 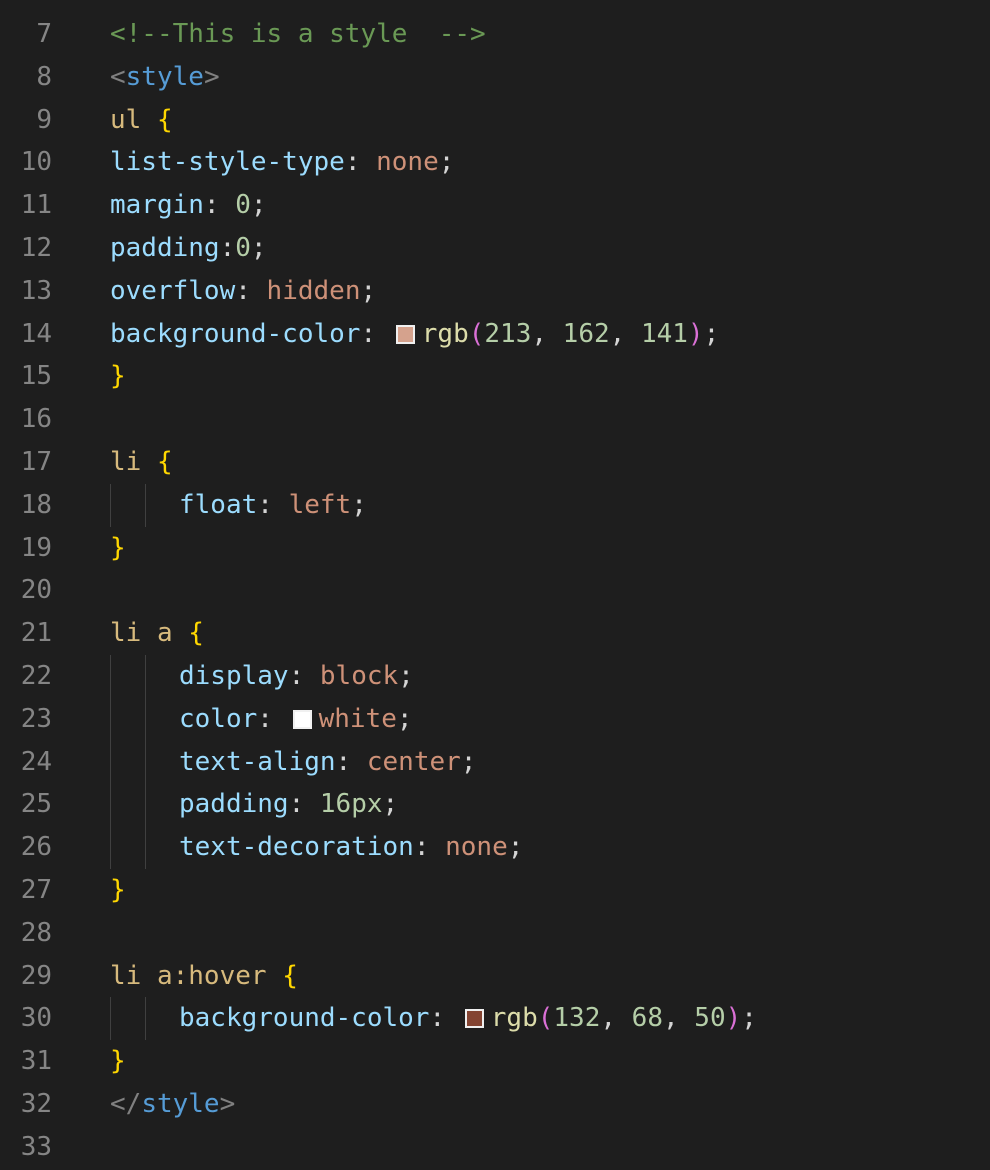 I want to click on line-number: 22, so click(x=36, y=676).